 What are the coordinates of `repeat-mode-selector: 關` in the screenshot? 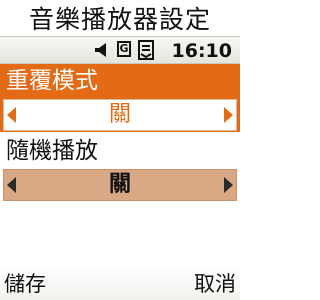 It's located at (120, 115).